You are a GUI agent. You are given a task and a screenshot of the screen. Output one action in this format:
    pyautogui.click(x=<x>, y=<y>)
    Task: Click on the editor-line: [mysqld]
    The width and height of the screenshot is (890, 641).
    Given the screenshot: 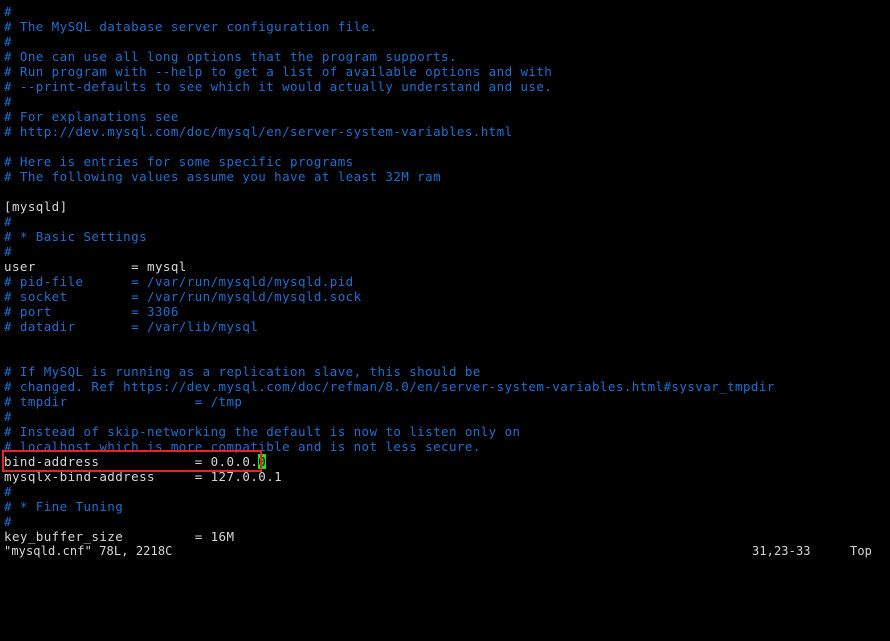 What is the action you would take?
    pyautogui.click(x=36, y=206)
    